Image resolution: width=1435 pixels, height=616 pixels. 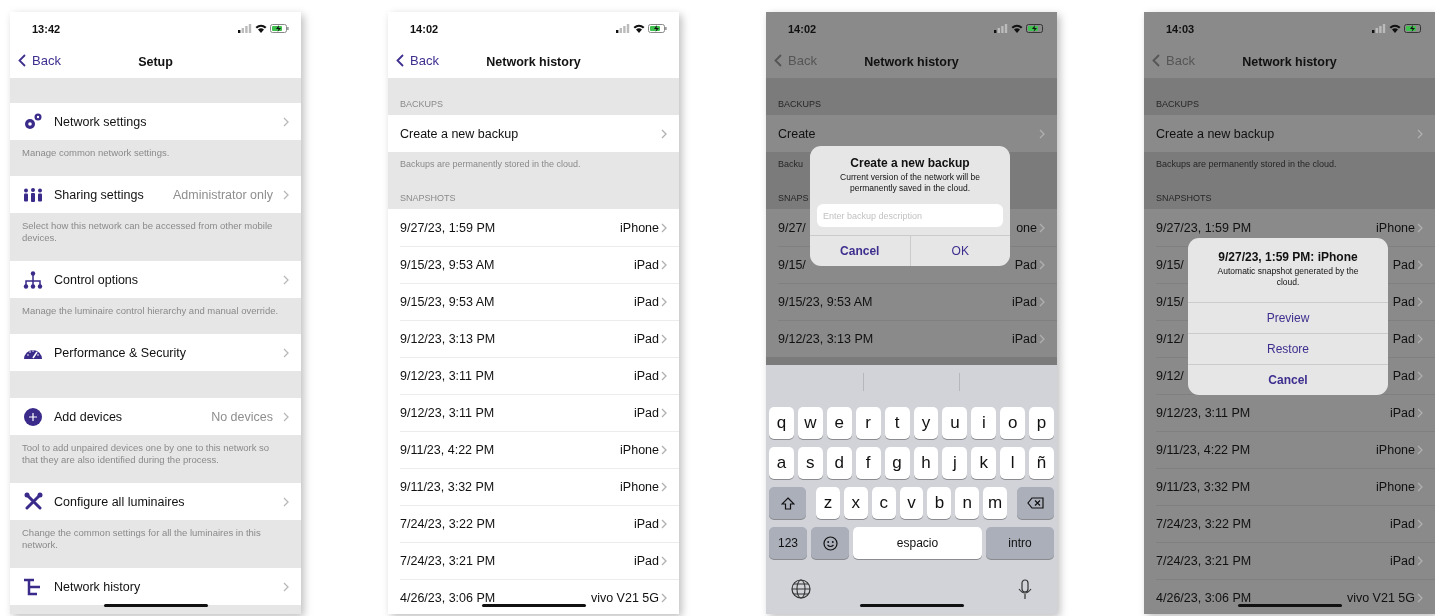 What do you see at coordinates (99, 194) in the screenshot?
I see `row-label: Sharing settings` at bounding box center [99, 194].